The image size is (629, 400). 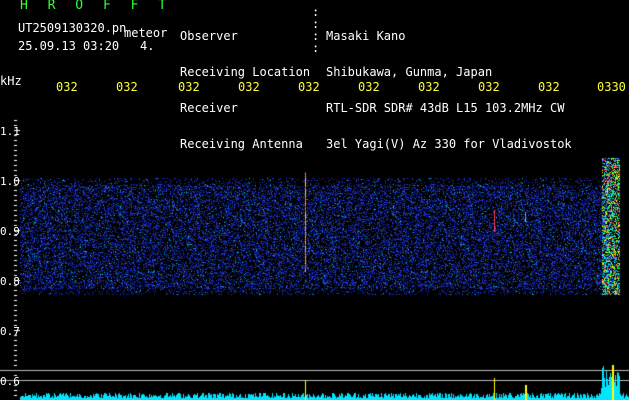 I want to click on freq-tick-label: 1.1, so click(x=10, y=131).